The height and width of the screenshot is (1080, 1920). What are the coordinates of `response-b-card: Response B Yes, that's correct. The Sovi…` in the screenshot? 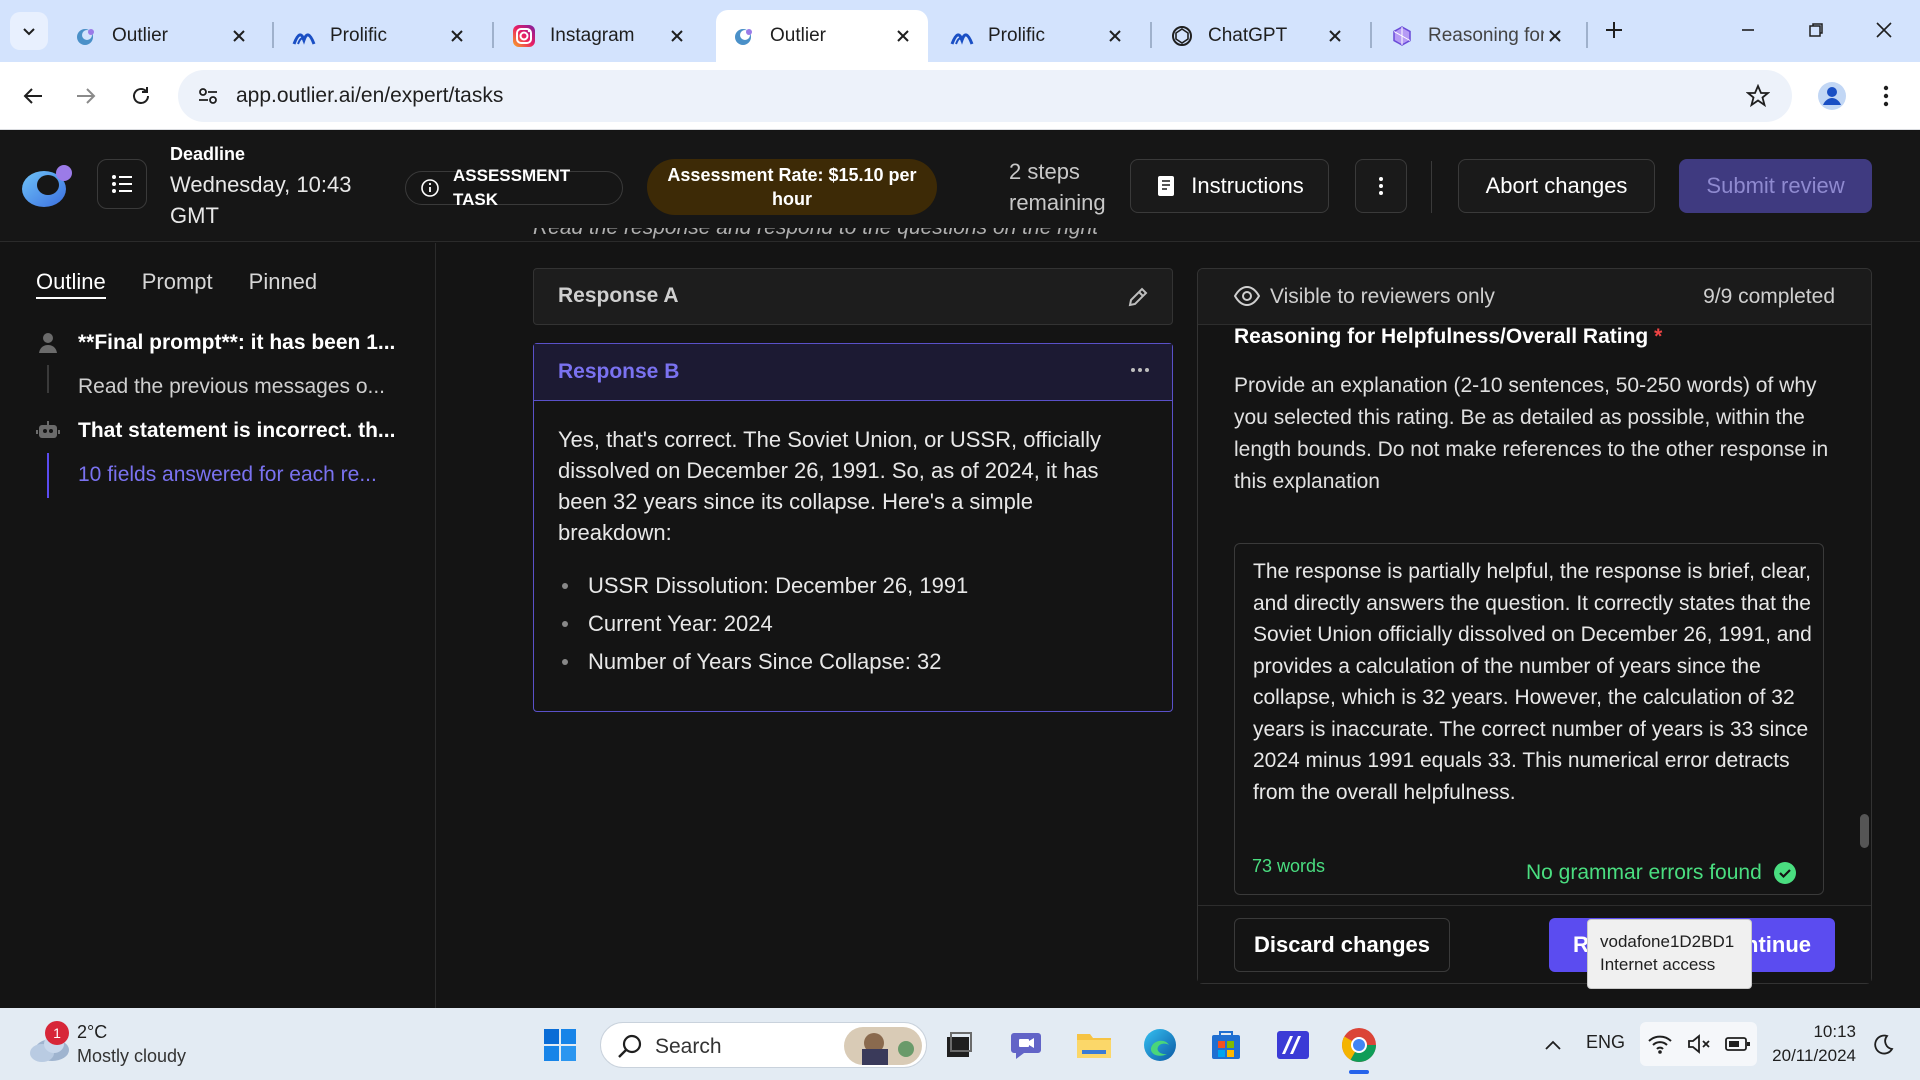 It's located at (853, 527).